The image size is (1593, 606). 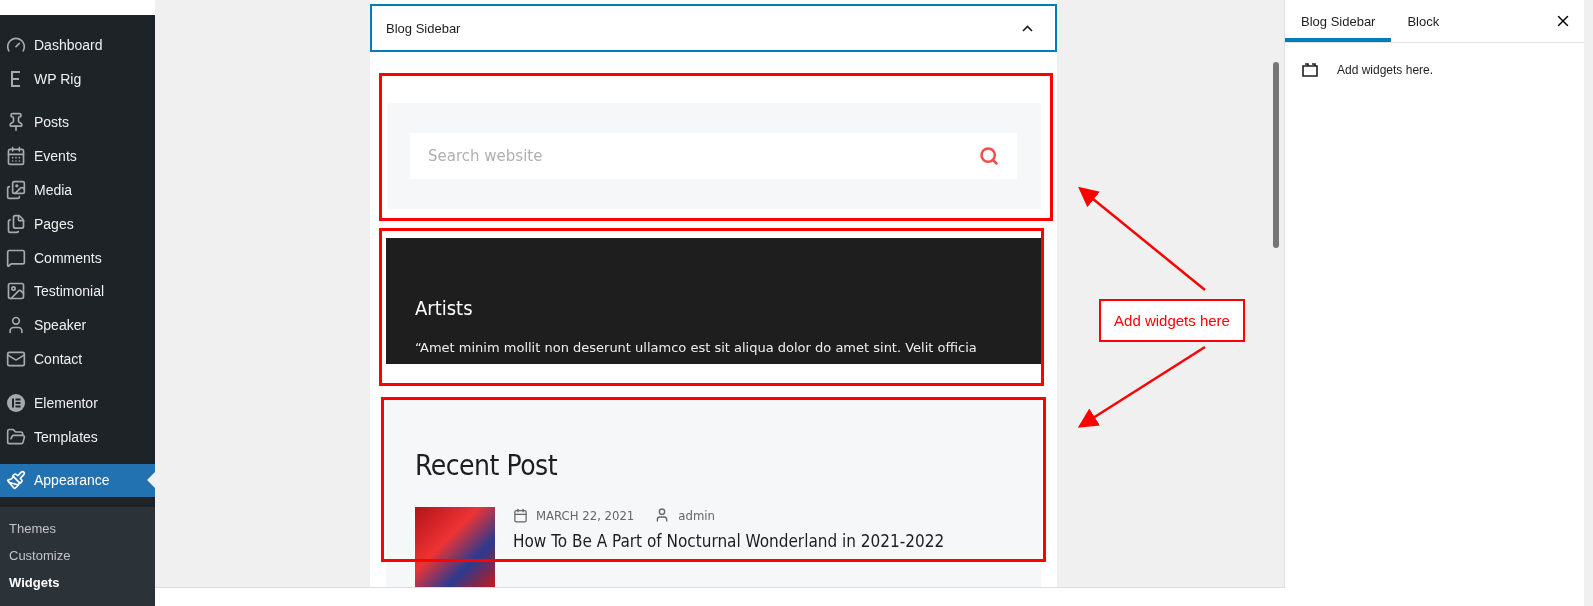 I want to click on search-input: Search website, so click(x=702, y=156).